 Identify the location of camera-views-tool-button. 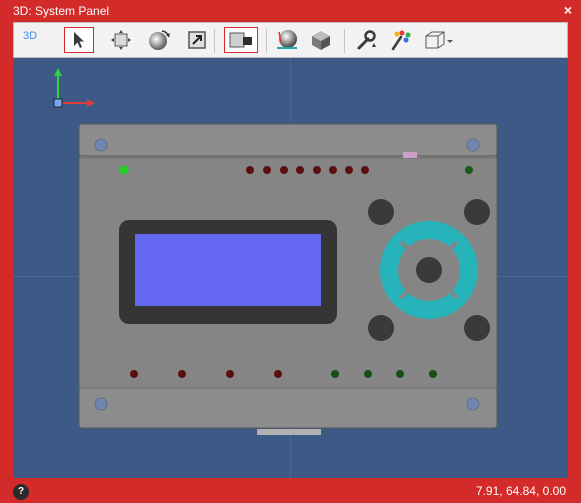
(438, 40).